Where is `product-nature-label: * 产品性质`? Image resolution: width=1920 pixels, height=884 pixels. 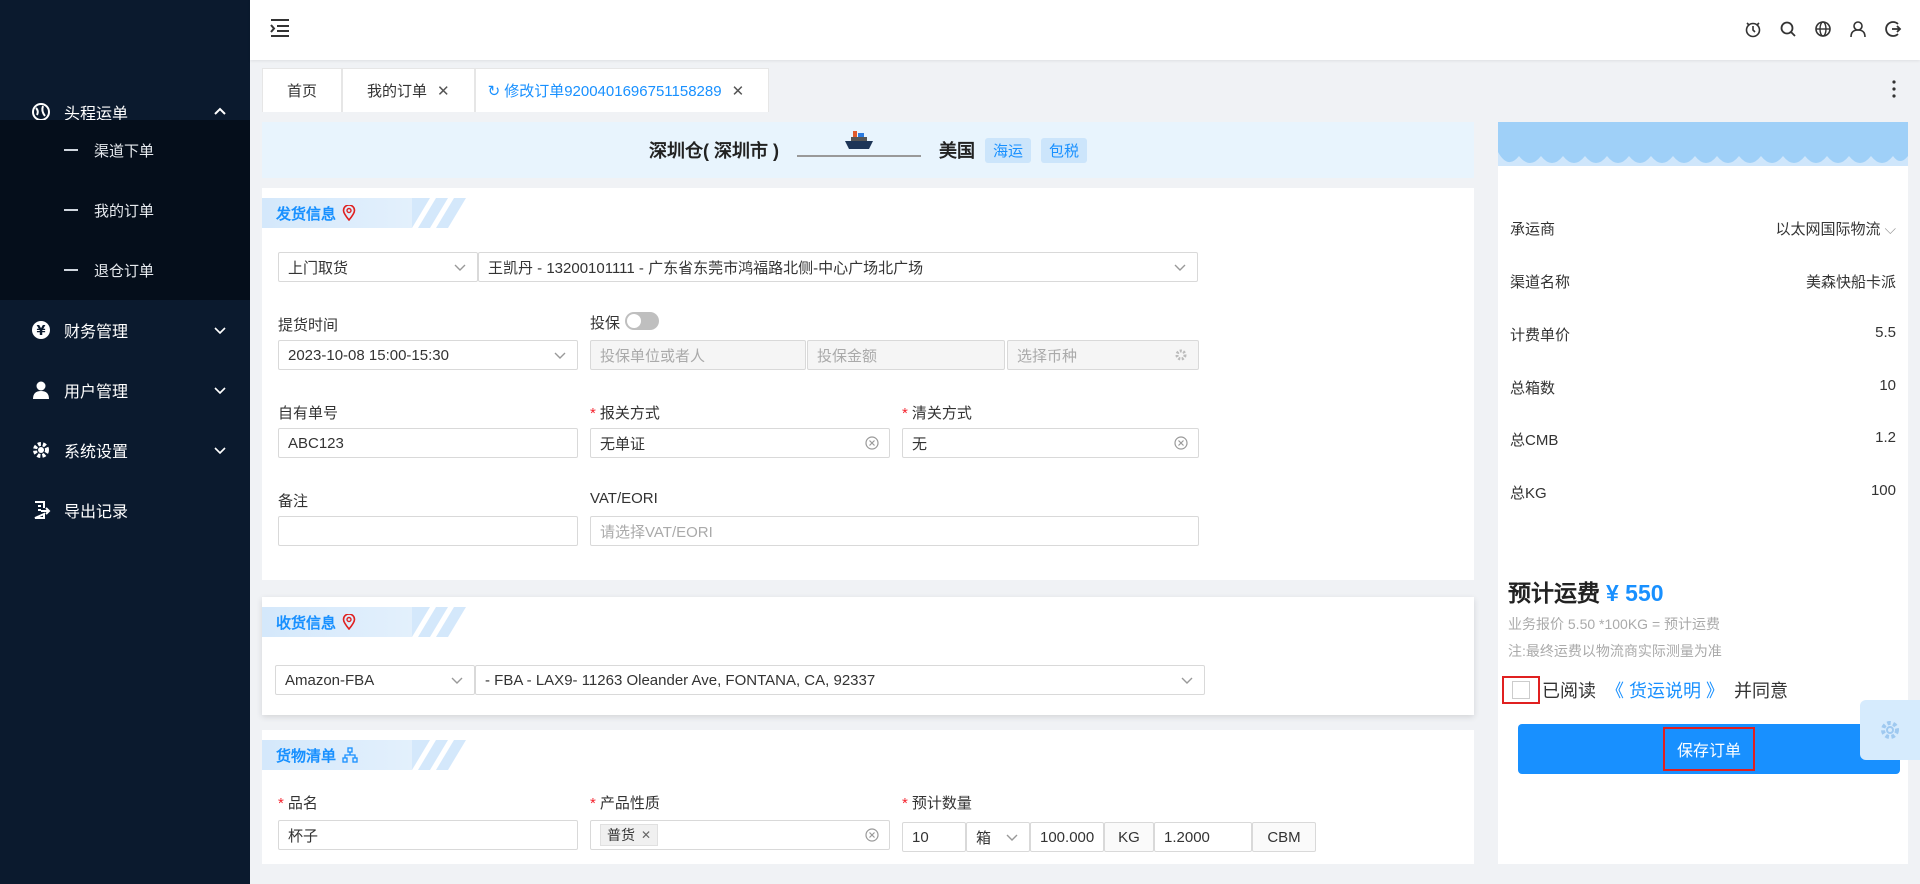
product-nature-label: * 产品性质 is located at coordinates (625, 803).